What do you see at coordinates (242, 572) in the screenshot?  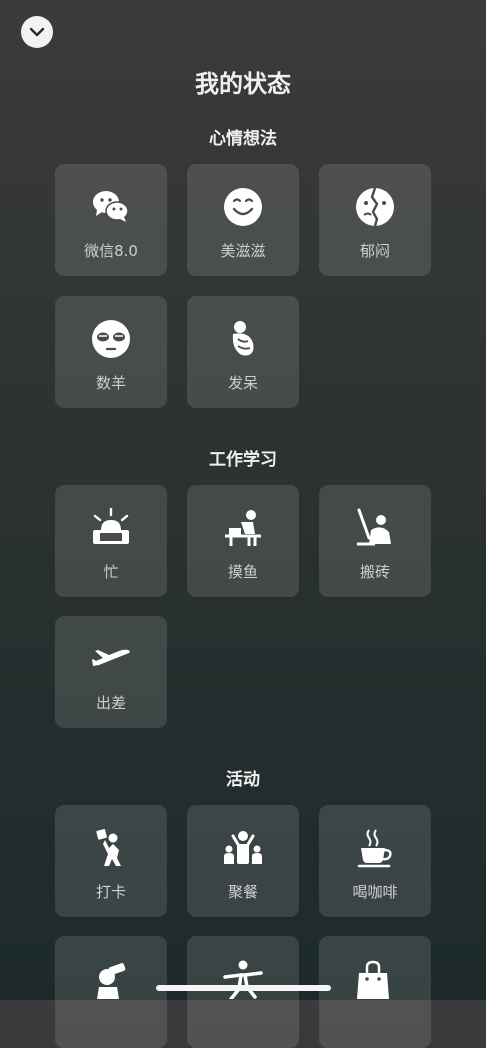 I see `tile-label: 摸鱼` at bounding box center [242, 572].